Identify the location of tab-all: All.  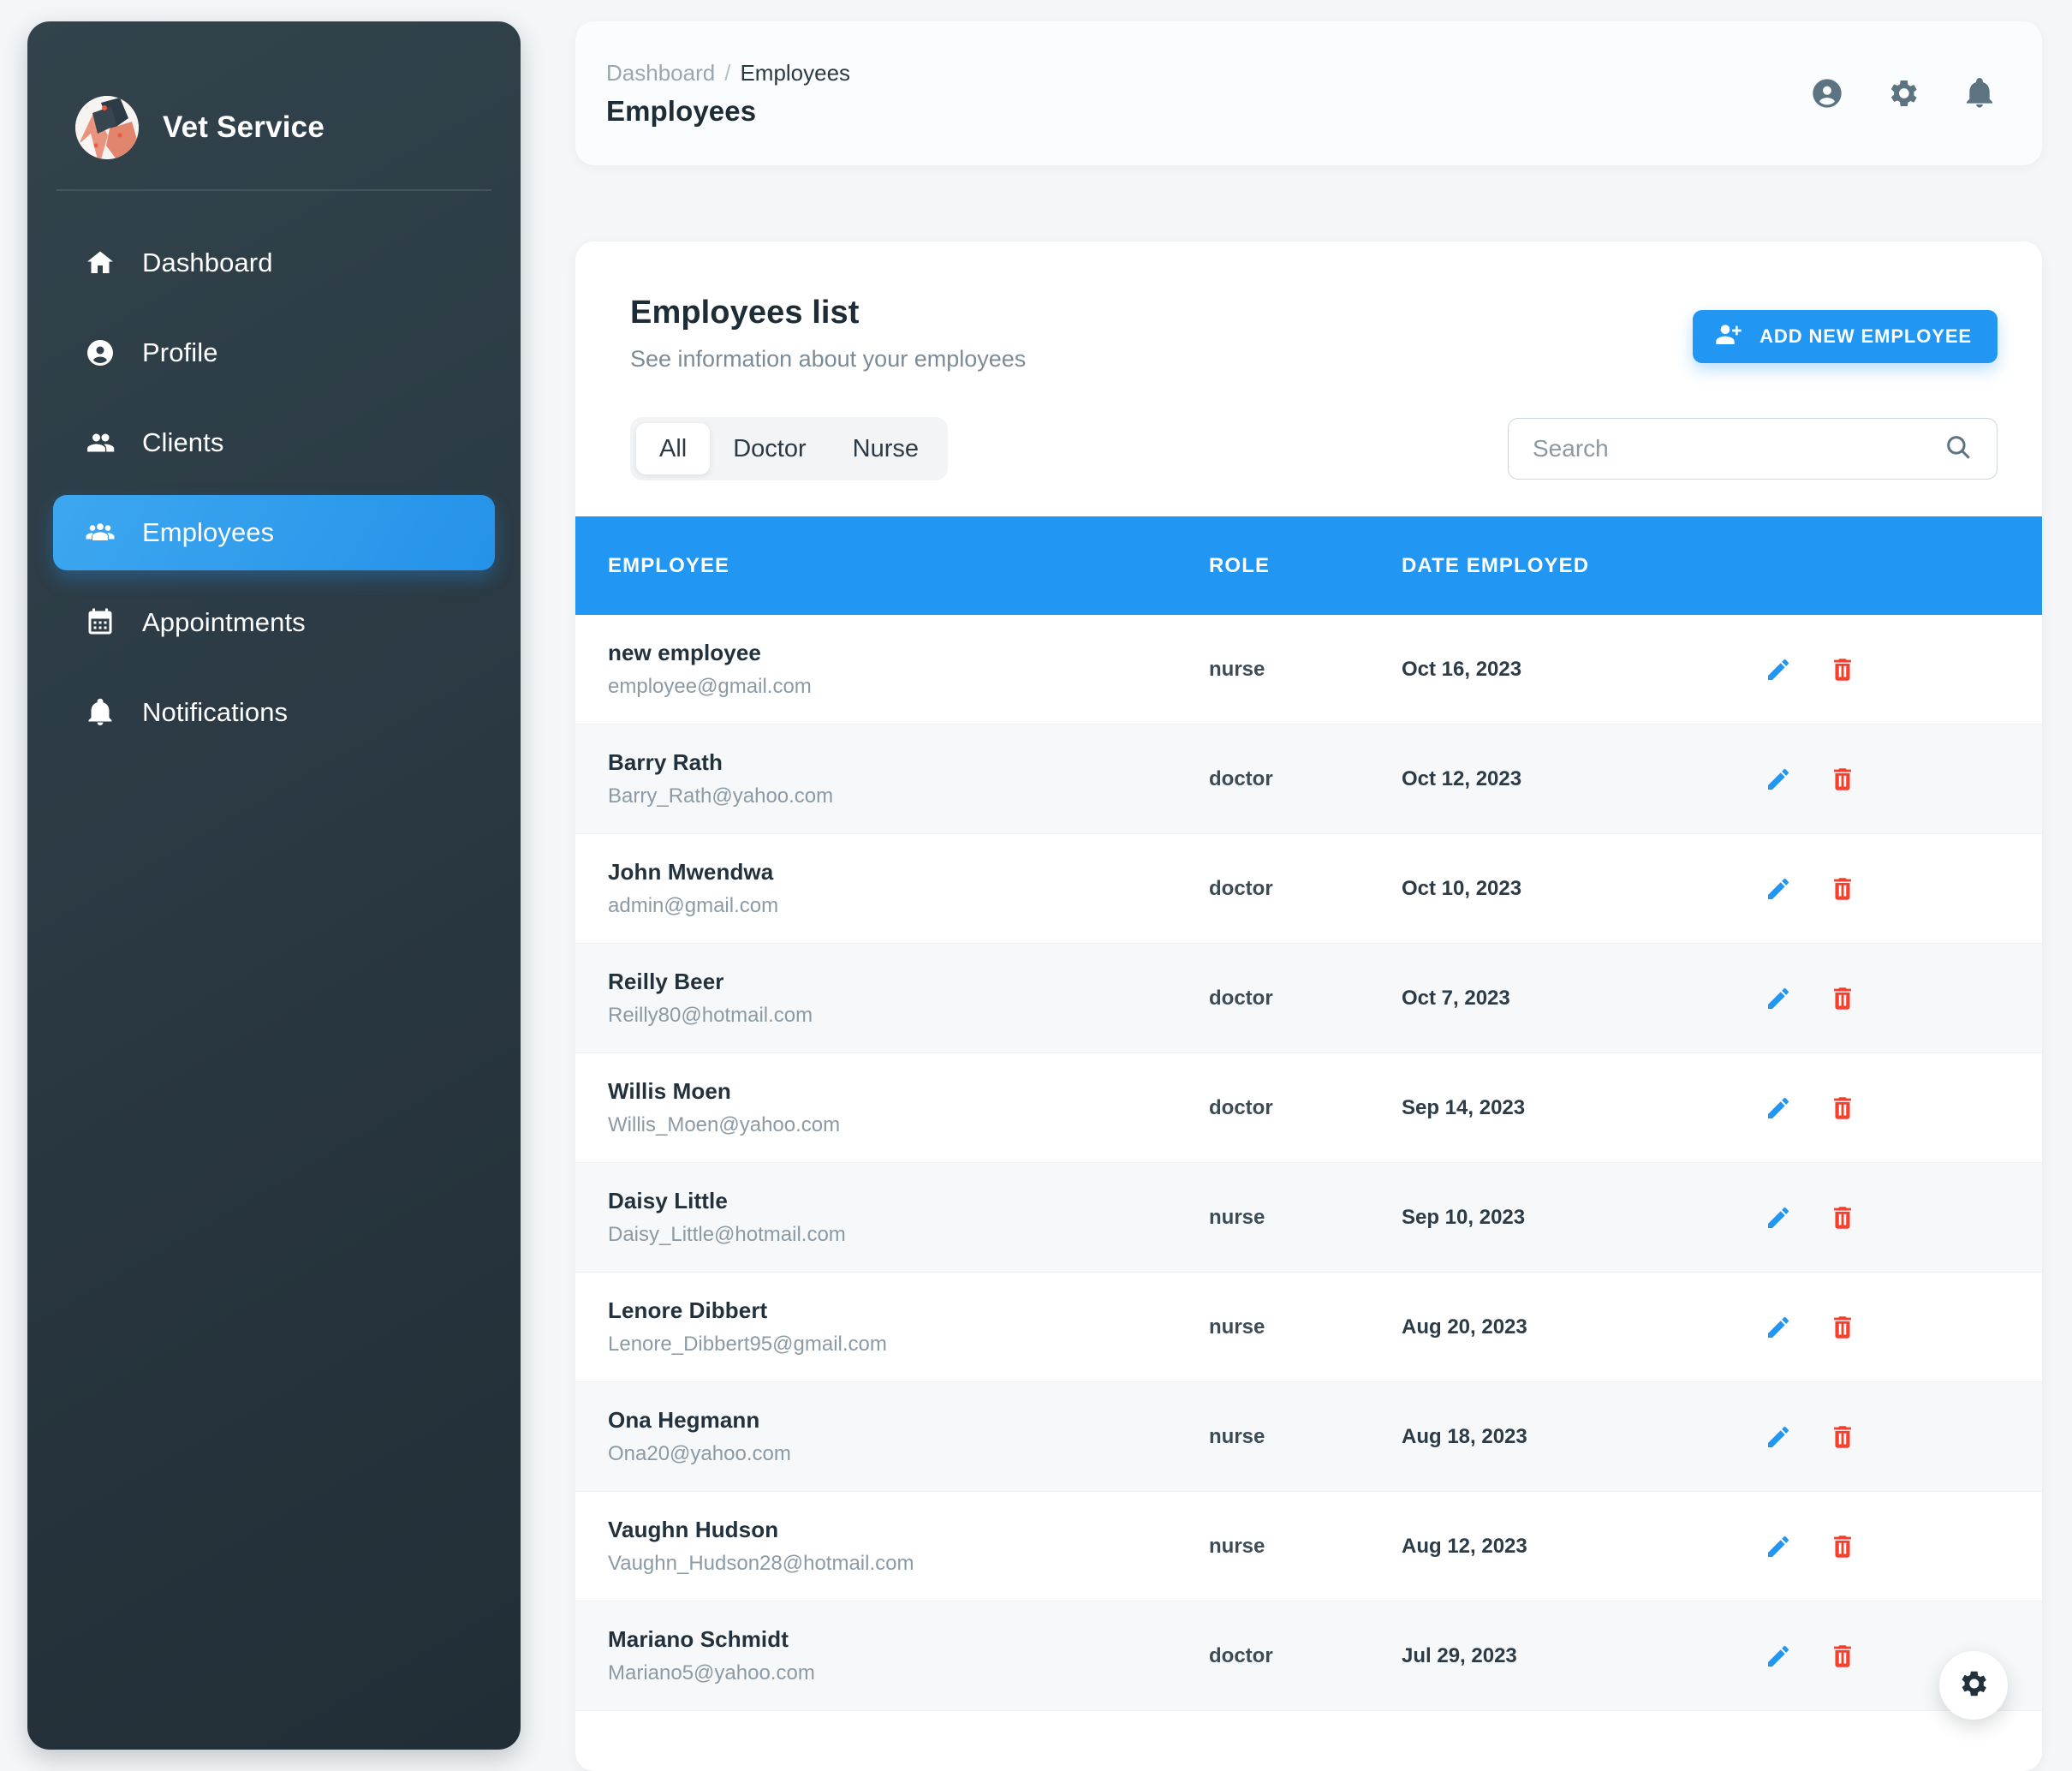
(673, 448).